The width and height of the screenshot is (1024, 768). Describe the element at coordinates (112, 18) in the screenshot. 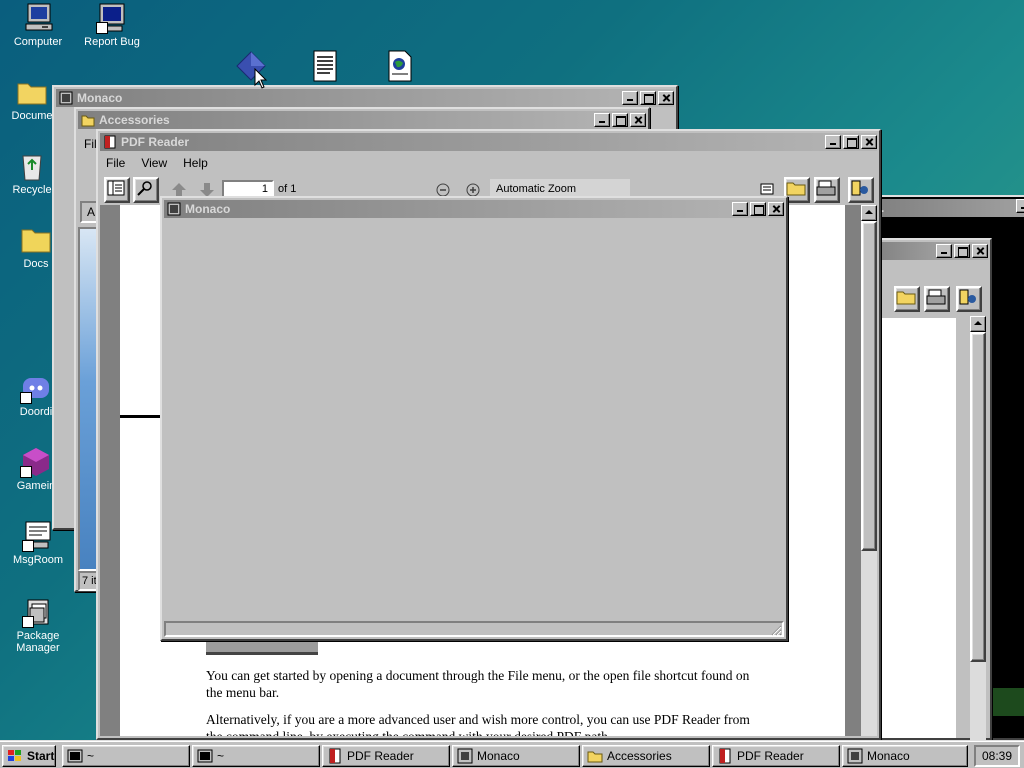

I see `report-bug-icon` at that location.